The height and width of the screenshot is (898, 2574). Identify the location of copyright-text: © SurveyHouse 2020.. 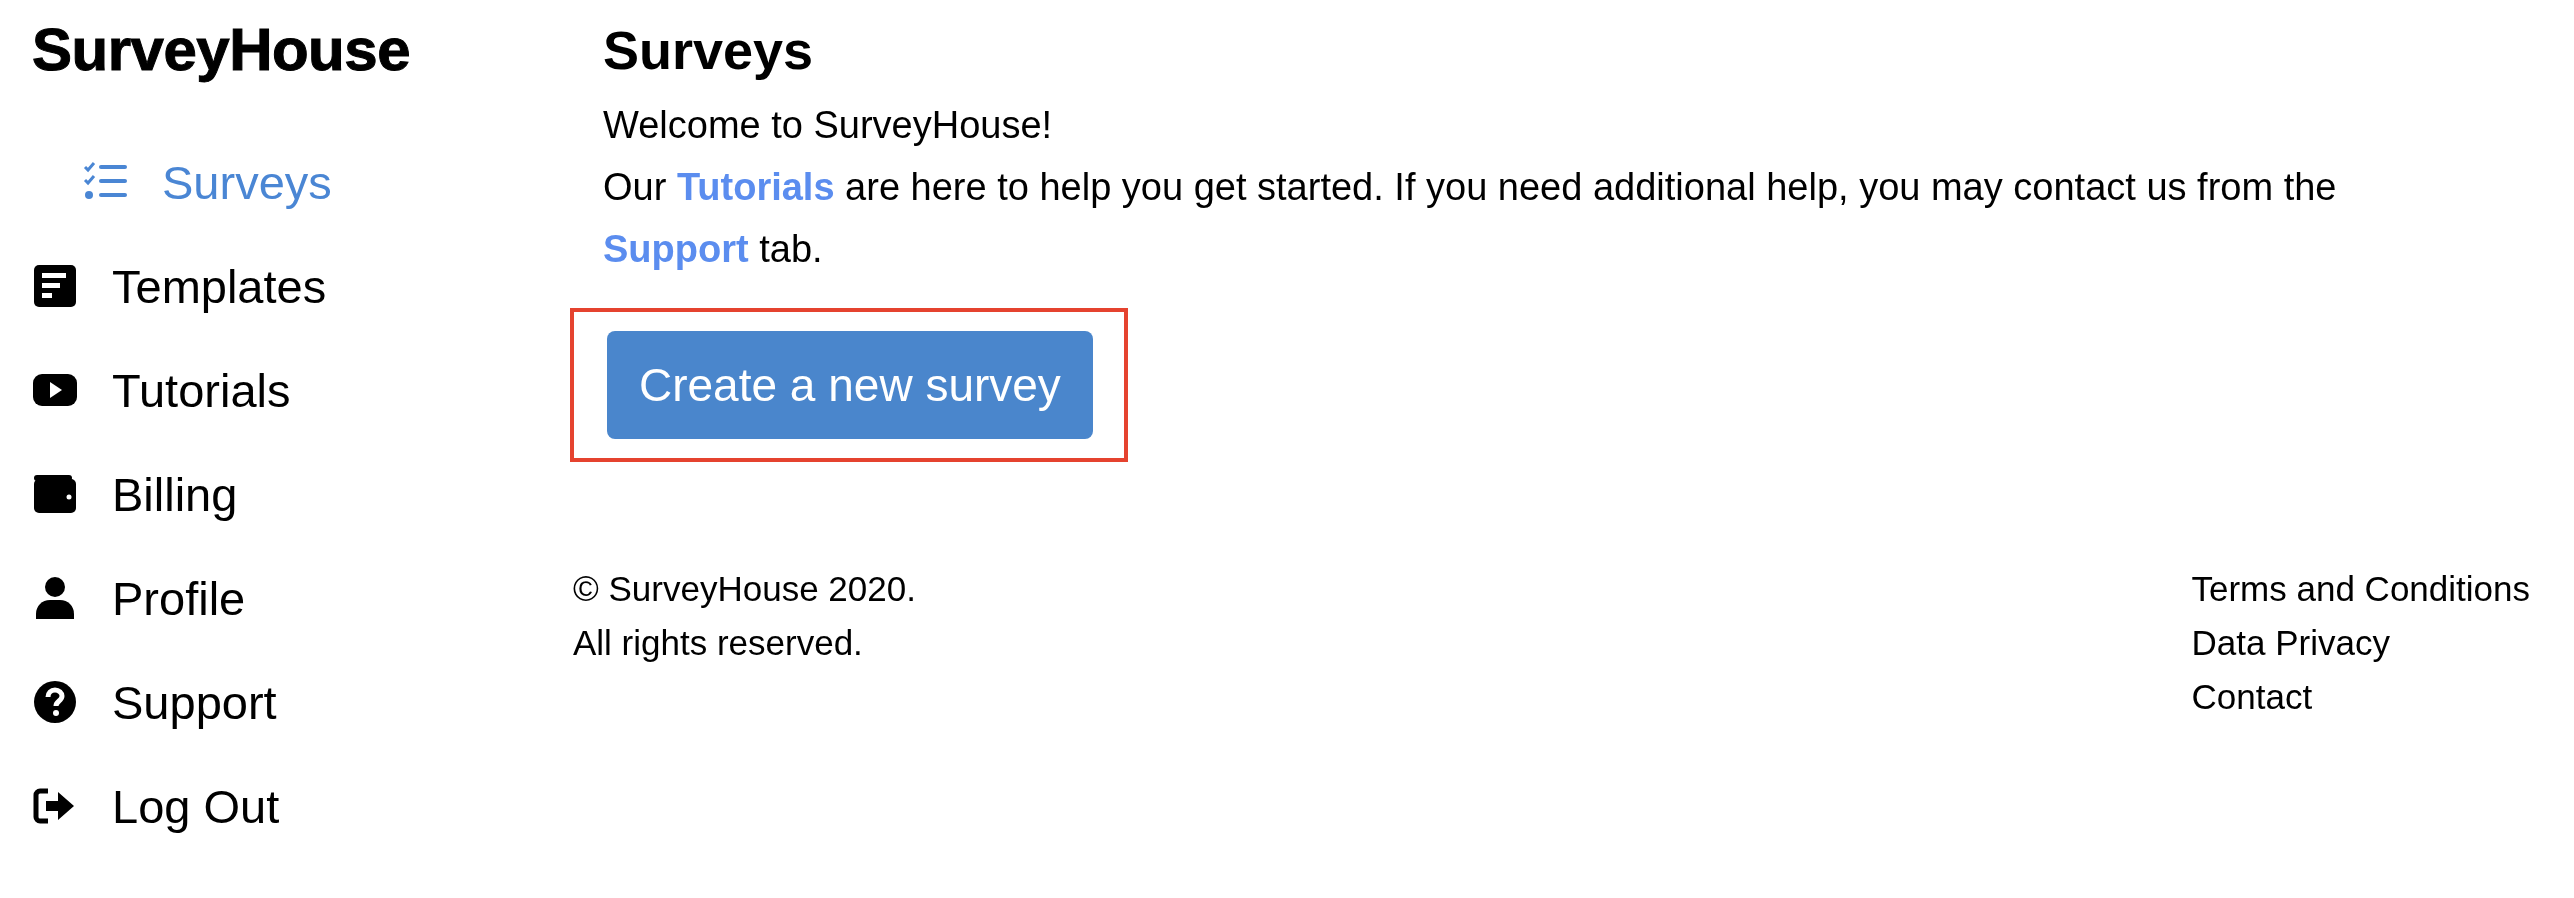
(744, 589).